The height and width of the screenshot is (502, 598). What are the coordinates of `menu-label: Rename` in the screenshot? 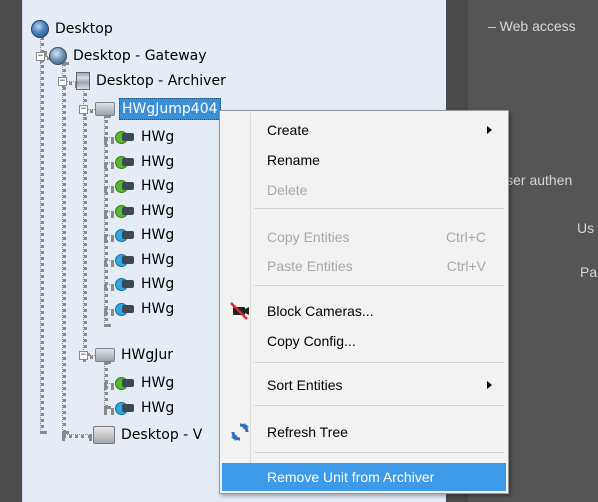 It's located at (293, 160).